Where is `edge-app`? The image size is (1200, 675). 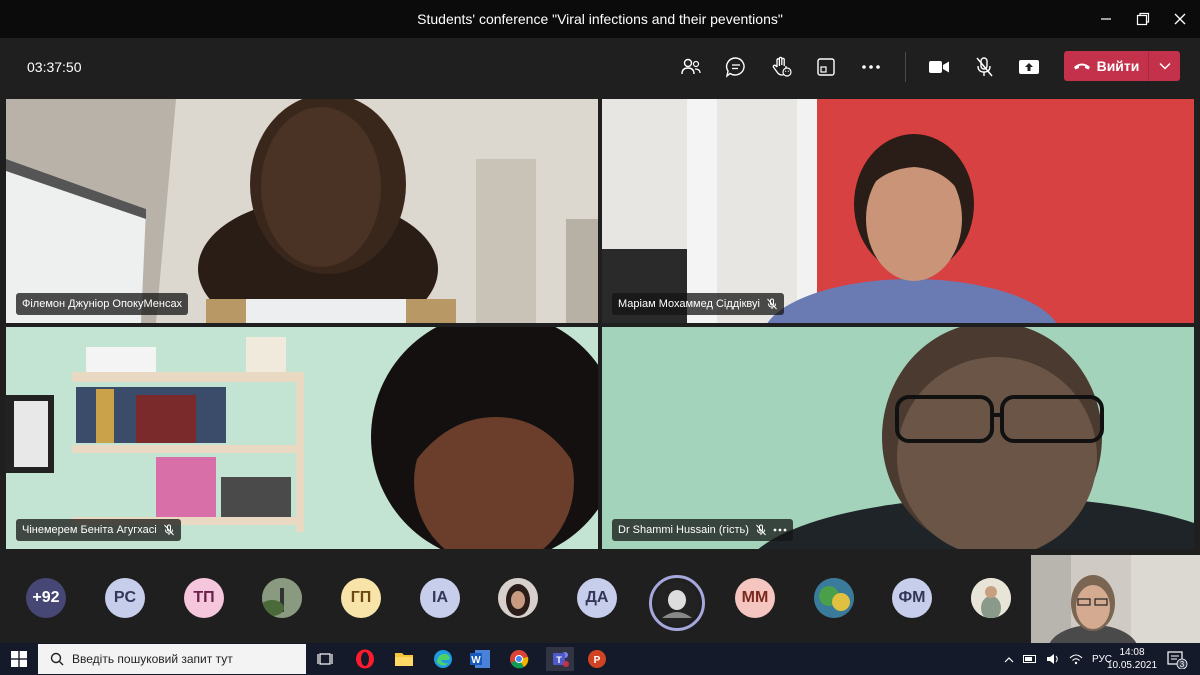
edge-app is located at coordinates (443, 659).